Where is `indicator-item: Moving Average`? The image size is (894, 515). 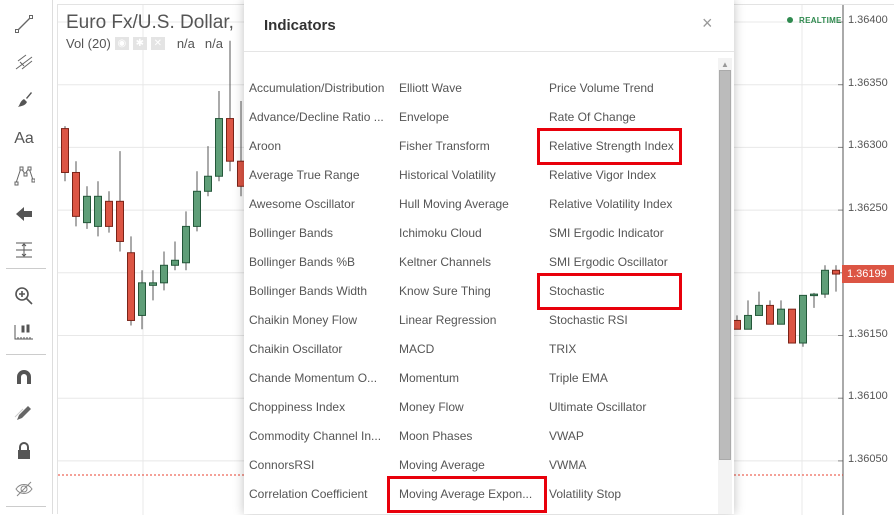 indicator-item: Moving Average is located at coordinates (442, 465).